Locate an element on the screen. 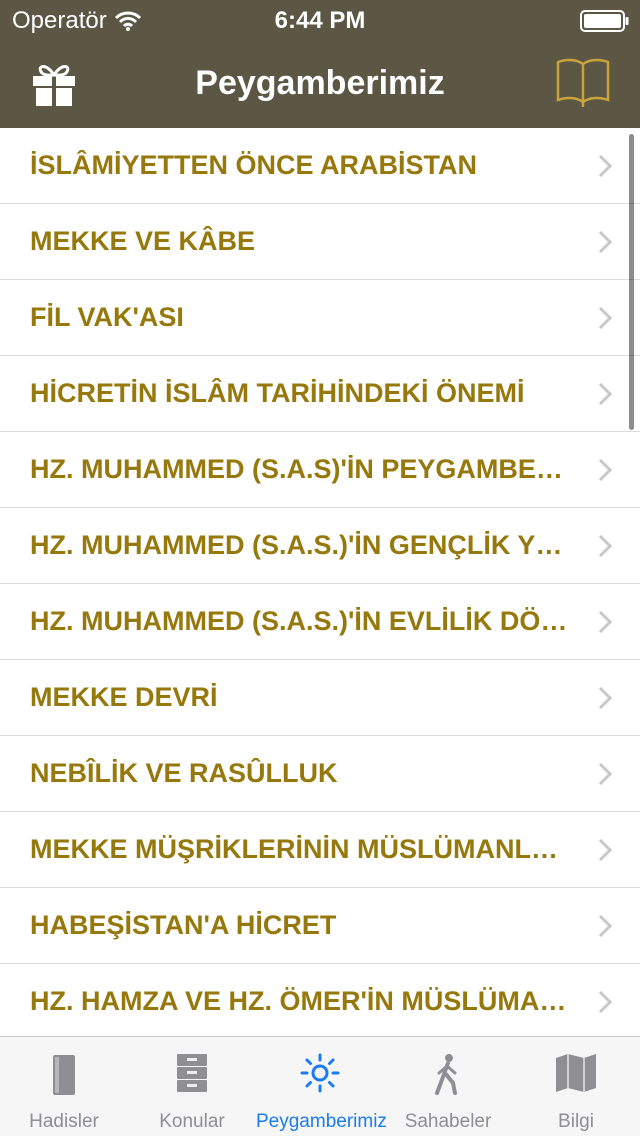 The image size is (640, 1136). list-item: HZ. HAMZA VE HZ. ÖMER'İN MÜSLÜMAN OLUŞU is located at coordinates (320, 1000).